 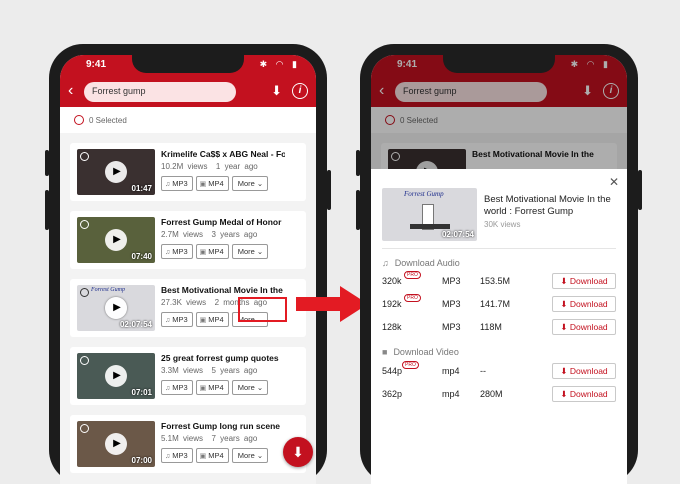 I want to click on video-title: Forrest Gump long run scene, so click(x=221, y=426).